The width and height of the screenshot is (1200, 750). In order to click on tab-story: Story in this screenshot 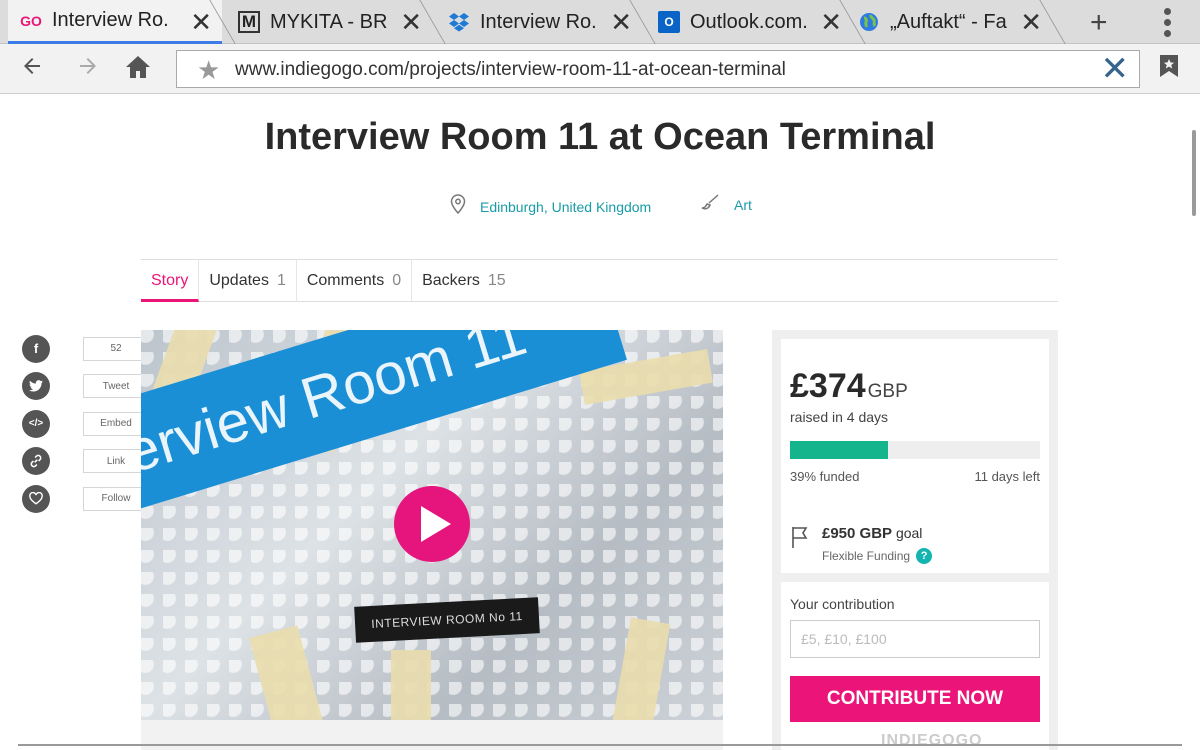, I will do `click(170, 280)`.